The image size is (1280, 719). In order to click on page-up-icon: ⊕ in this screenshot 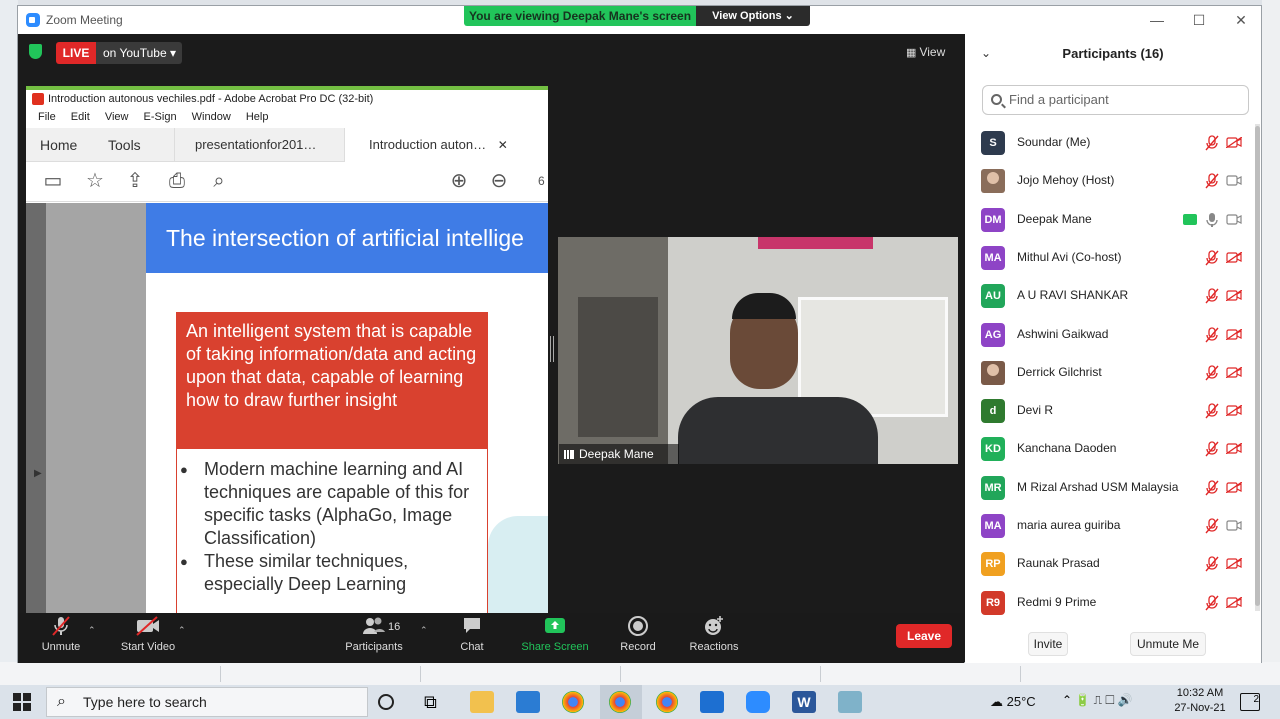, I will do `click(459, 181)`.